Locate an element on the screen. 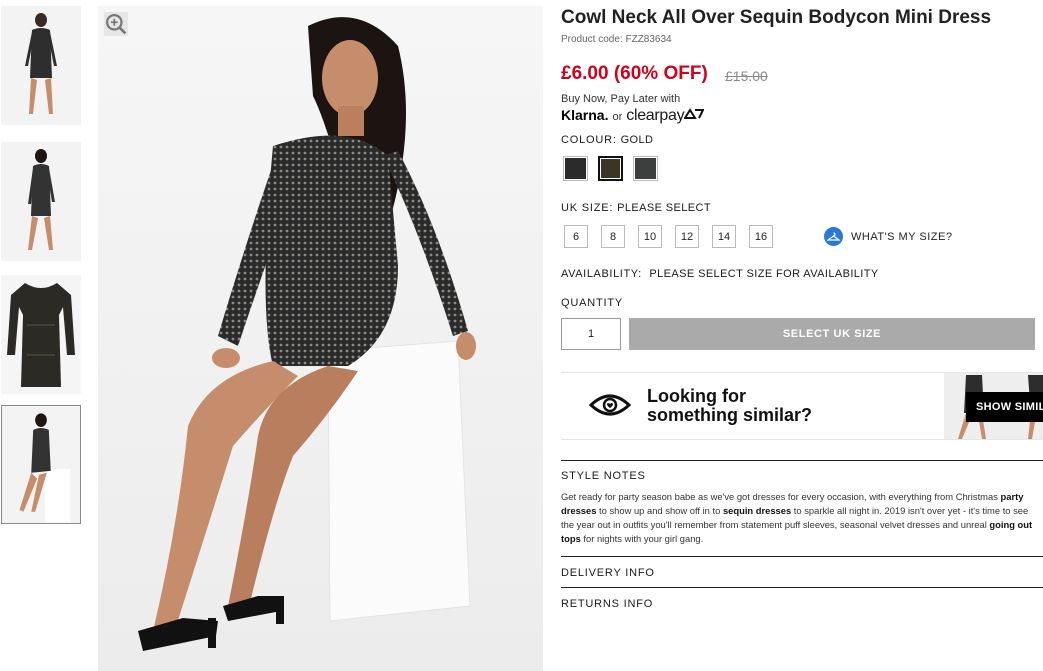 The image size is (1043, 671). size-value: PLEASE SELECT is located at coordinates (664, 208).